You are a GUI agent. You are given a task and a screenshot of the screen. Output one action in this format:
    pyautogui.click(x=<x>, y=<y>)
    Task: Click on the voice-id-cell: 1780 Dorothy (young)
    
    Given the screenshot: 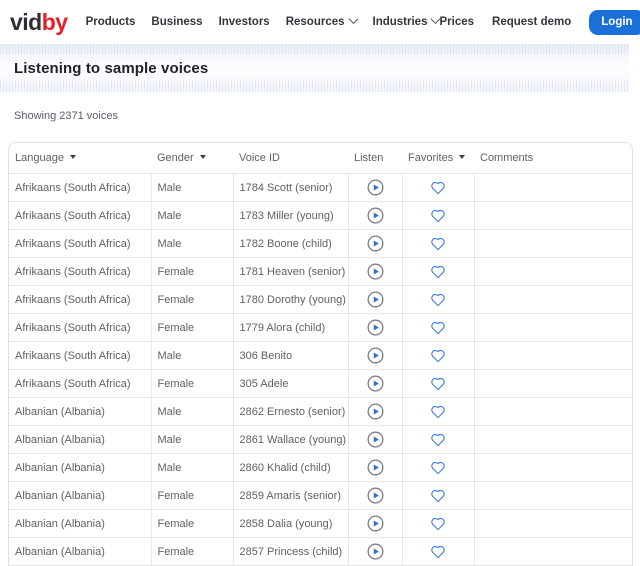 What is the action you would take?
    pyautogui.click(x=291, y=299)
    